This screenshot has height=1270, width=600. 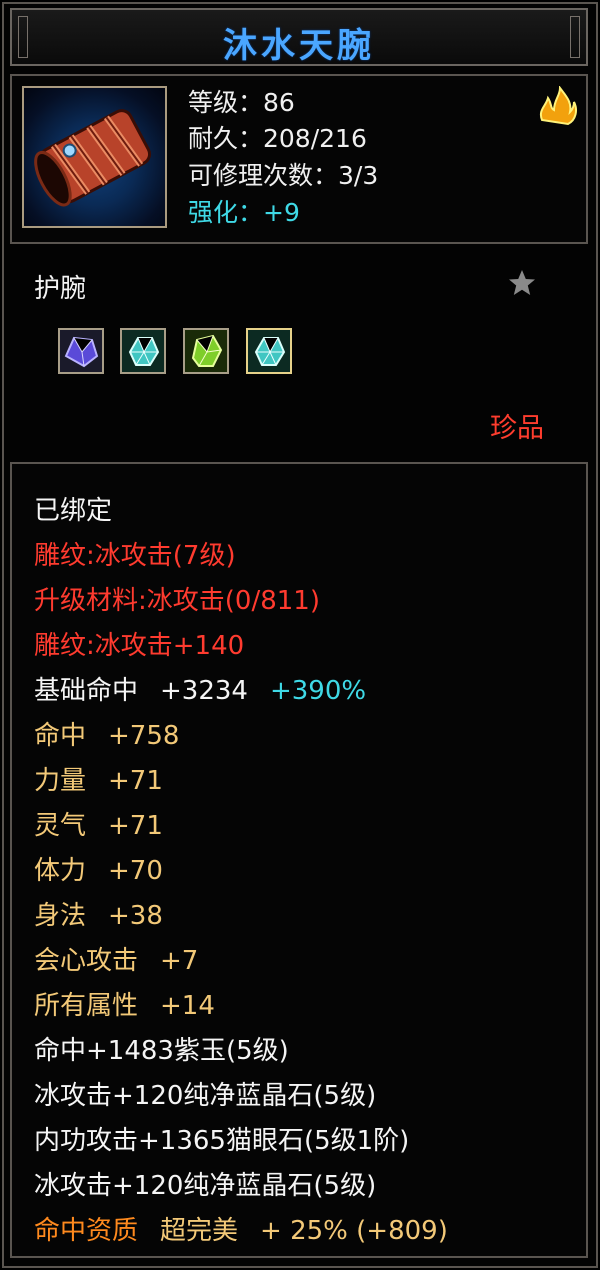 What do you see at coordinates (318, 691) in the screenshot?
I see `base-hit-bonus: +390%` at bounding box center [318, 691].